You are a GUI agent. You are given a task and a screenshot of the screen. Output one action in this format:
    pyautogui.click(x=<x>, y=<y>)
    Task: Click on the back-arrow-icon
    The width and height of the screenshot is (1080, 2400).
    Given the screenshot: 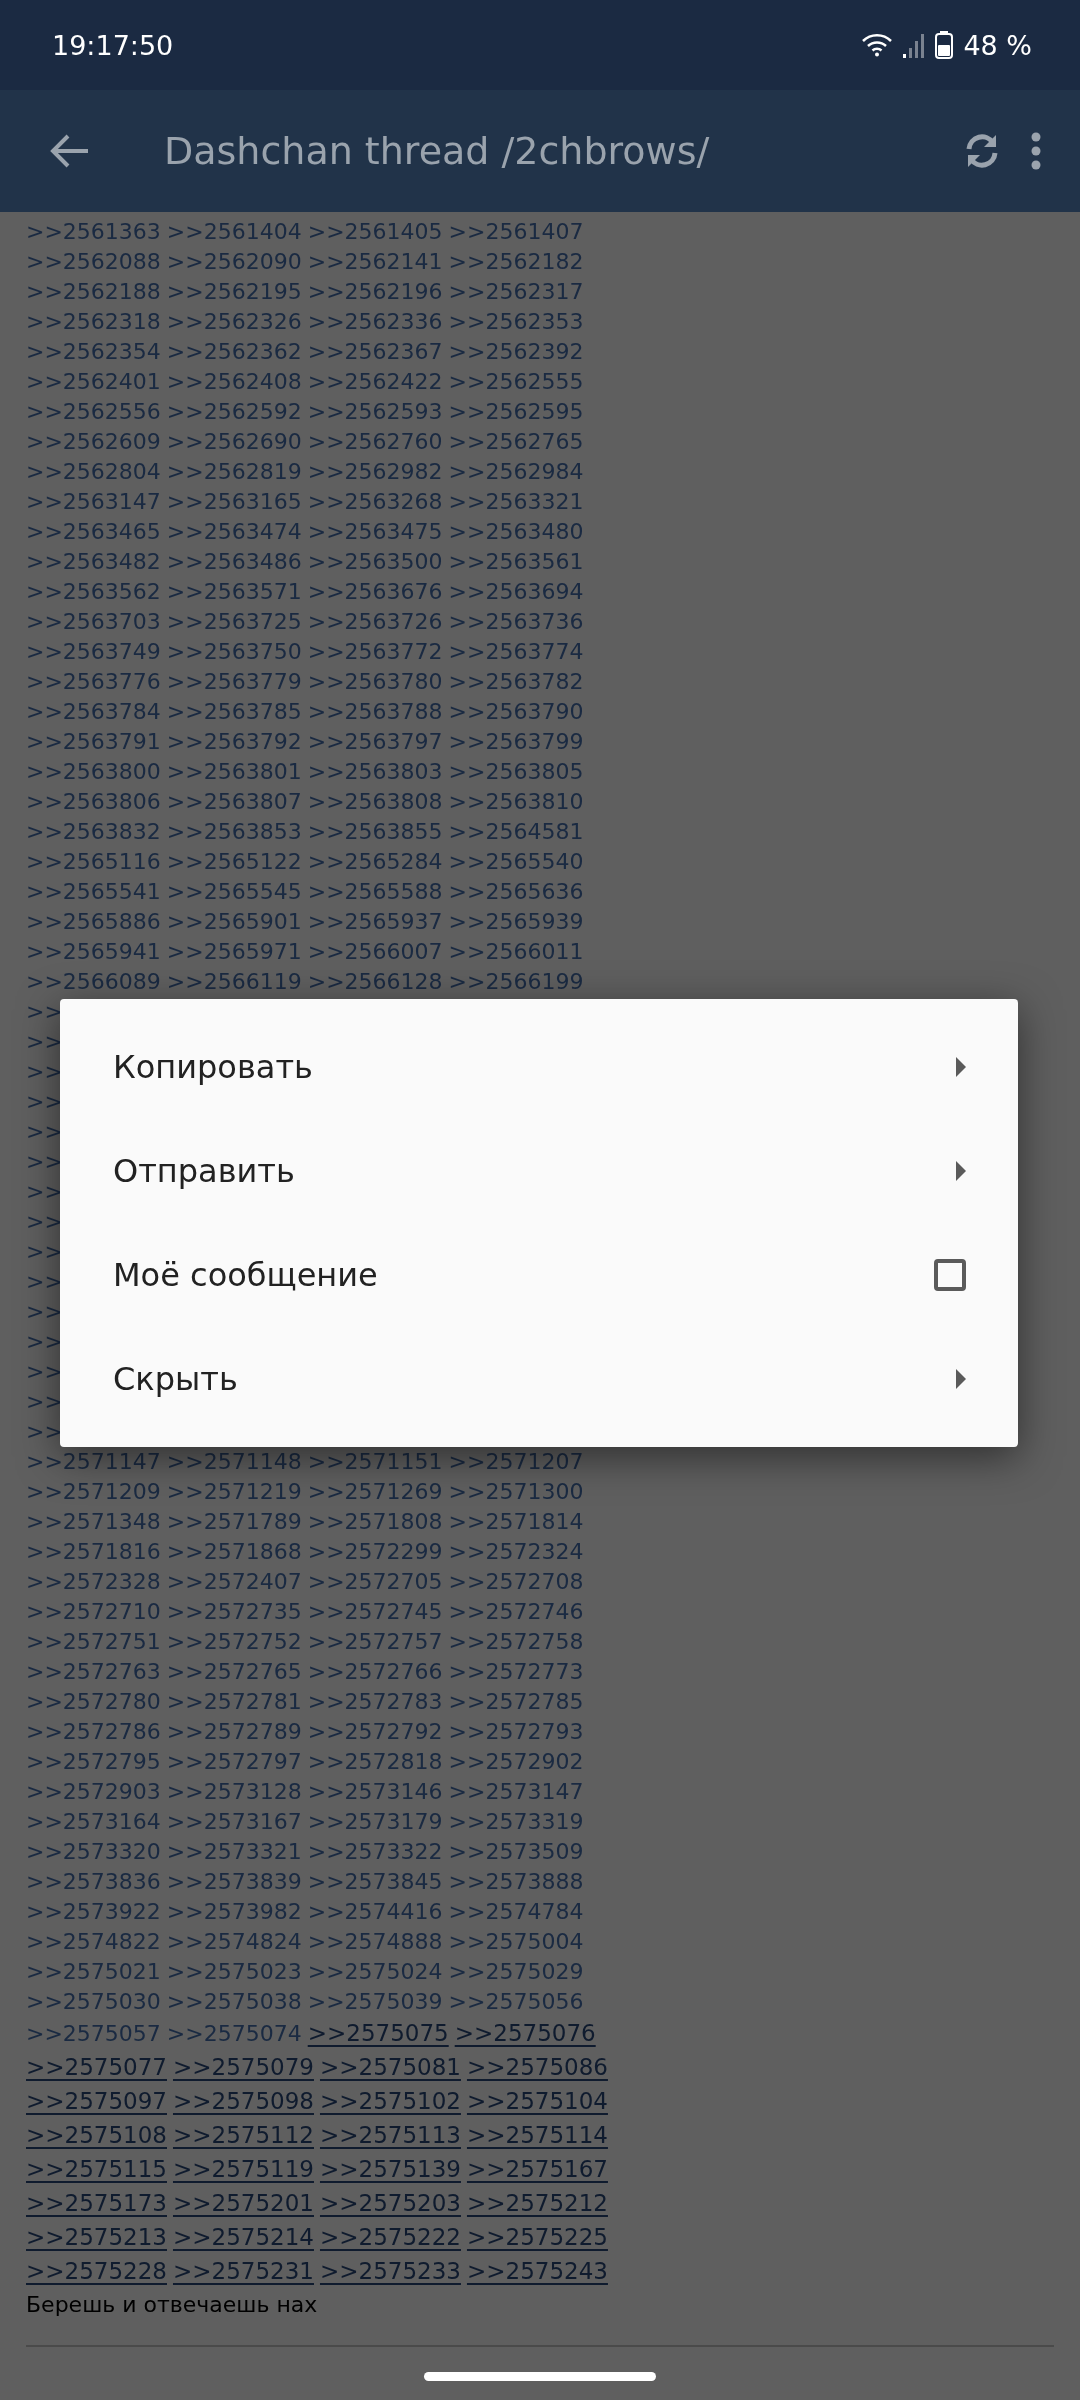 What is the action you would take?
    pyautogui.click(x=70, y=151)
    